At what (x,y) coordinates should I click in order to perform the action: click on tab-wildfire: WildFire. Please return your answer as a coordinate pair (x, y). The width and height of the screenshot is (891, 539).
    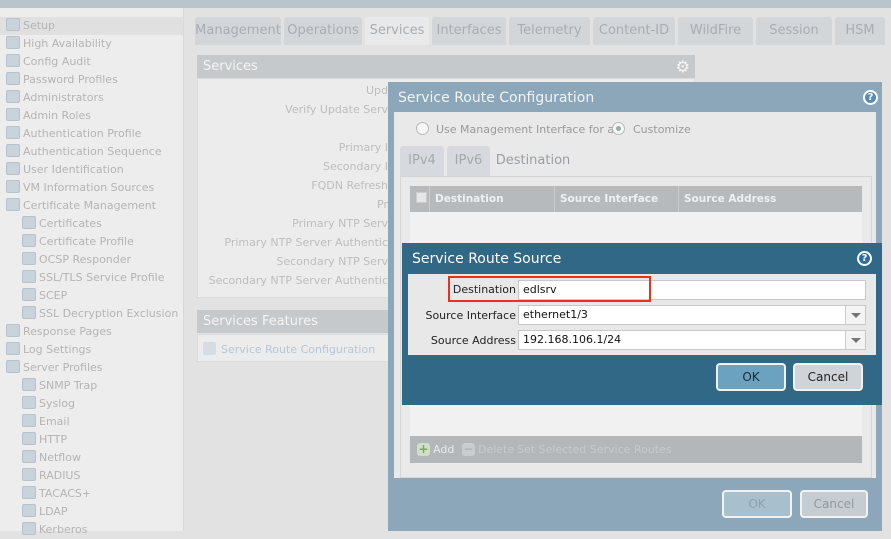
    Looking at the image, I should click on (715, 31).